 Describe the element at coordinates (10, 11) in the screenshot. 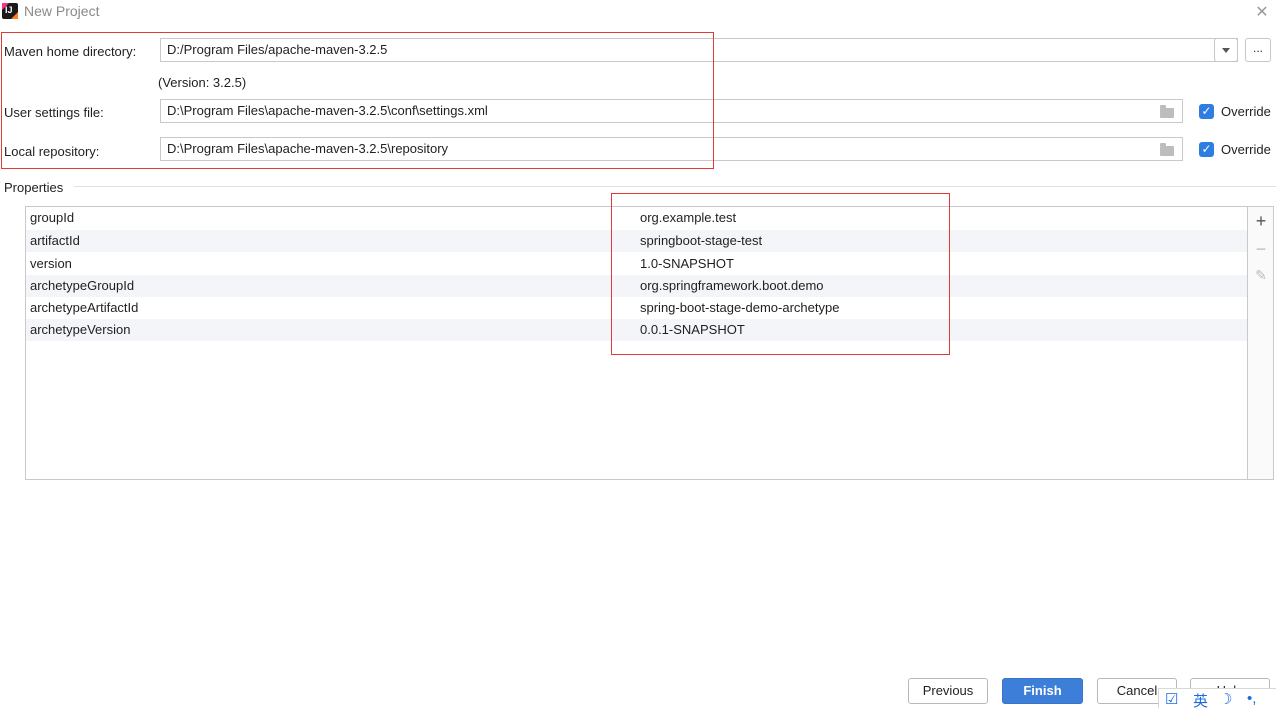

I see `intellij-app-icon: IJ` at that location.